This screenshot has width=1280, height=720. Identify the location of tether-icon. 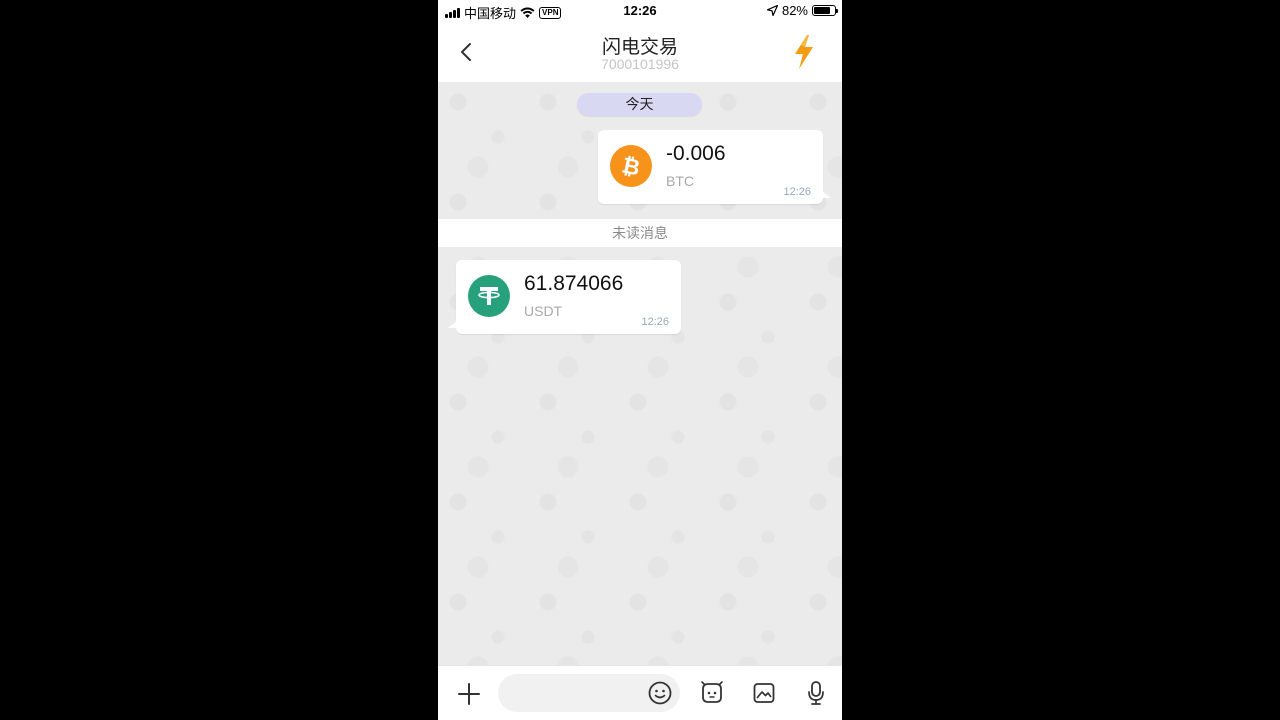
(489, 296).